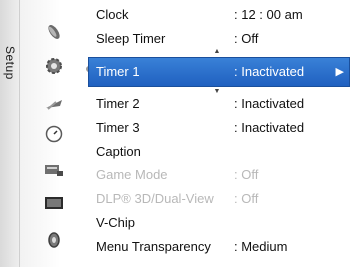 Image resolution: width=358 pixels, height=267 pixels. I want to click on submenu-arrow-icon: ▶, so click(339, 72).